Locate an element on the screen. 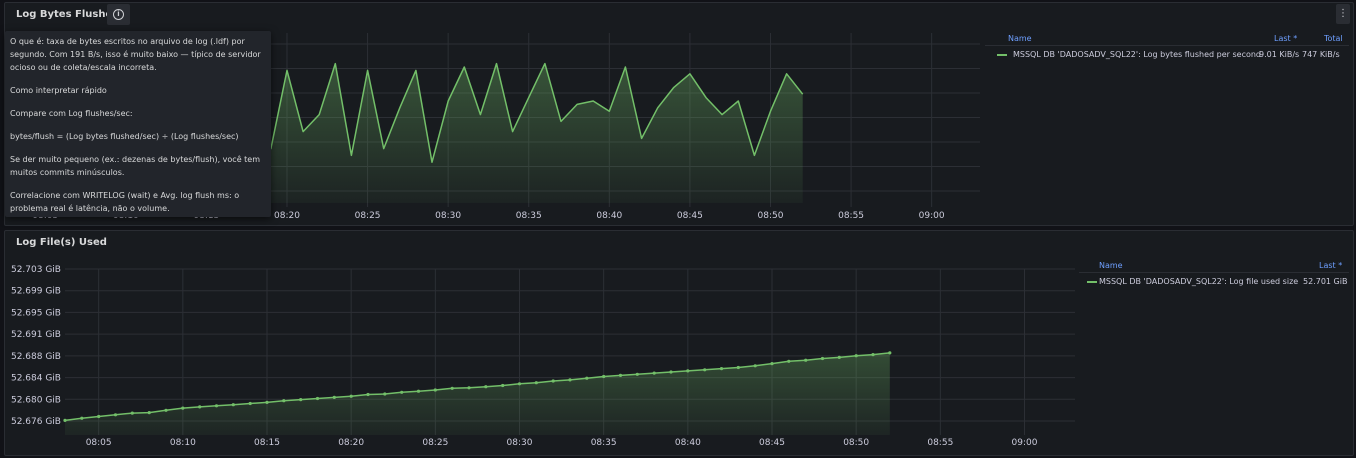 The height and width of the screenshot is (458, 1356). y-tick-label: 52.691 GiB is located at coordinates (36, 335).